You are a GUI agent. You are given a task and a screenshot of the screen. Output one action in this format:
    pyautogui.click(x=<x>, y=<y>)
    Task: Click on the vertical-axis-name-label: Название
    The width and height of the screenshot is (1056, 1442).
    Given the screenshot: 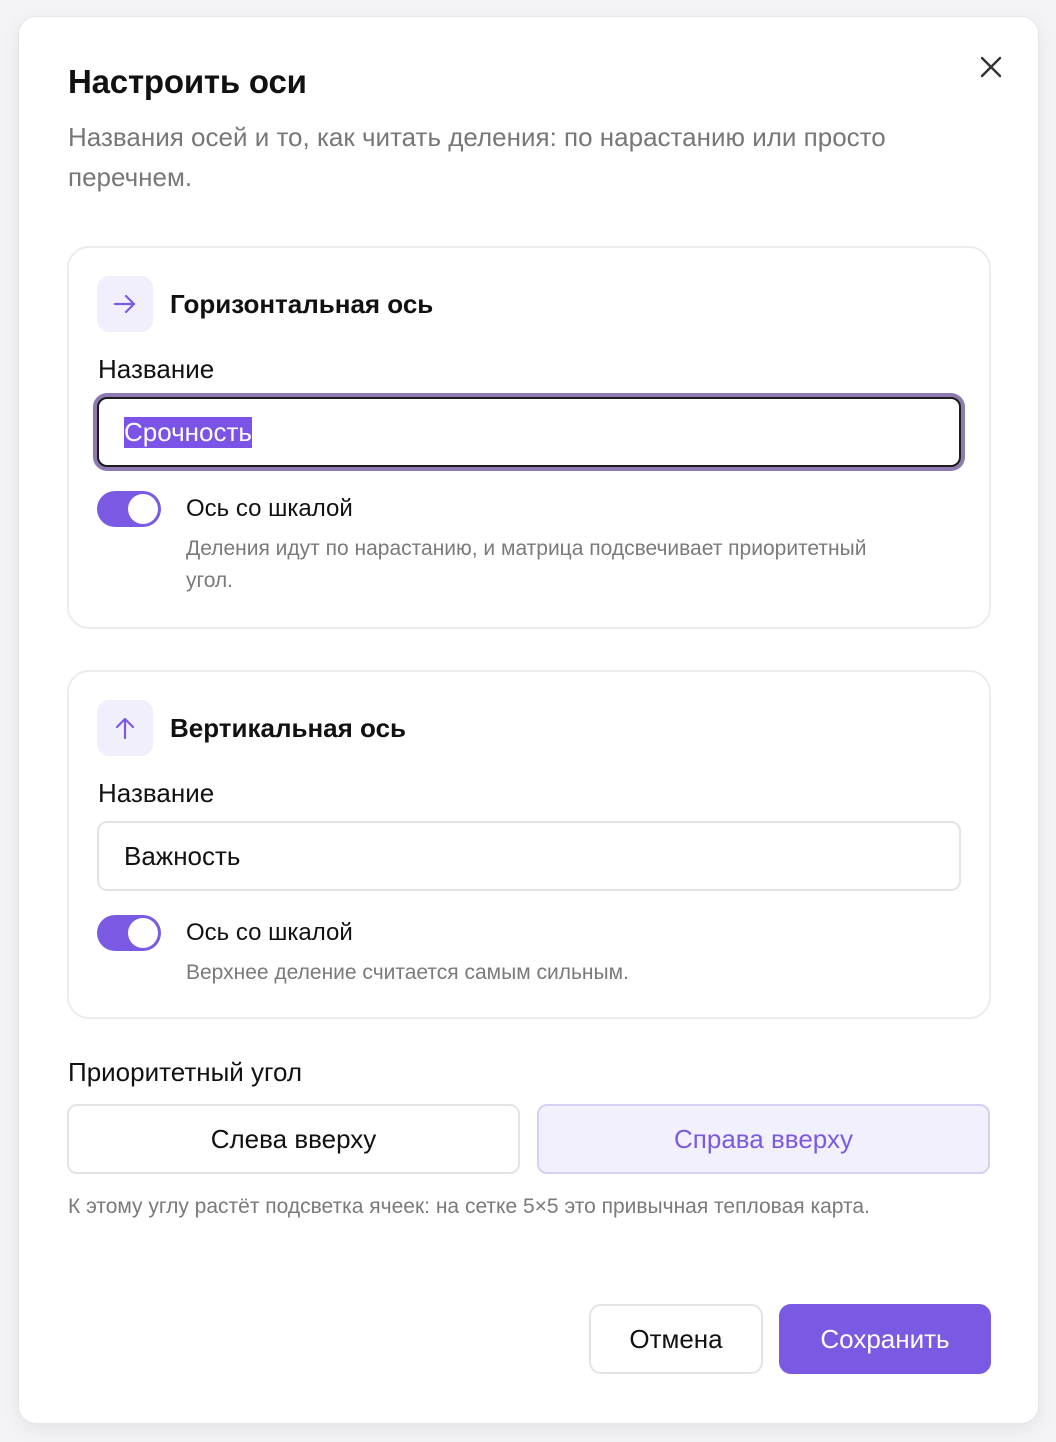 What is the action you would take?
    pyautogui.click(x=156, y=793)
    